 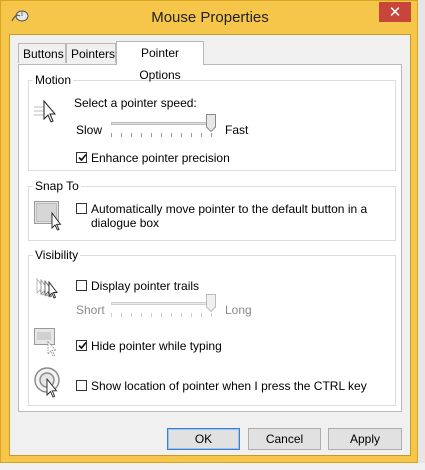 I want to click on visibility-heading: Visibility, so click(x=57, y=255).